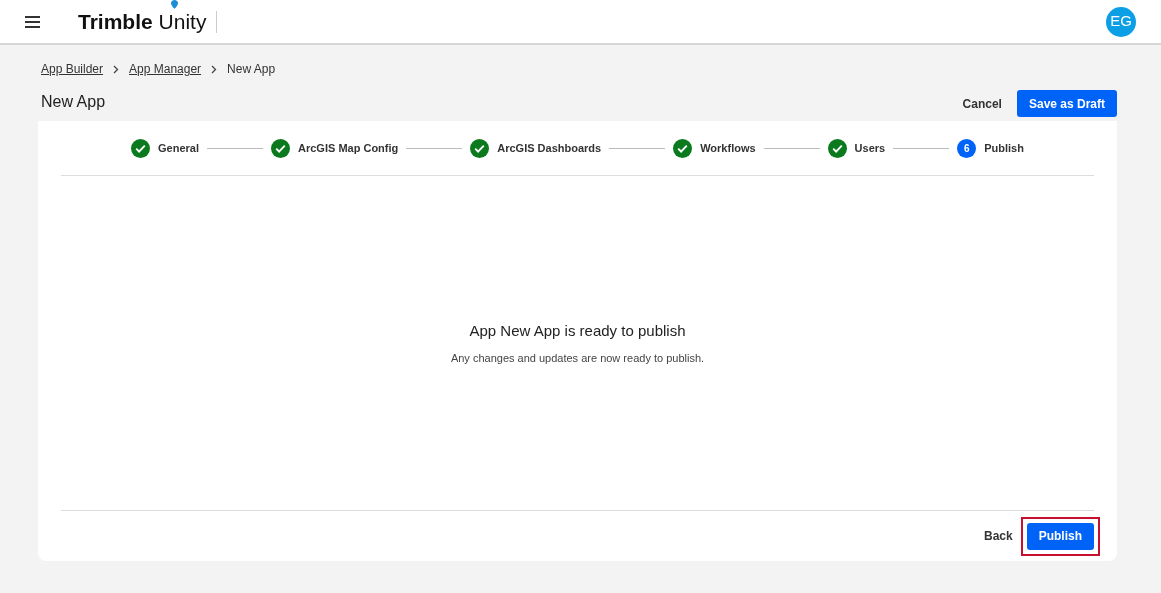  I want to click on breadcrumb-link: App Builder, so click(72, 69).